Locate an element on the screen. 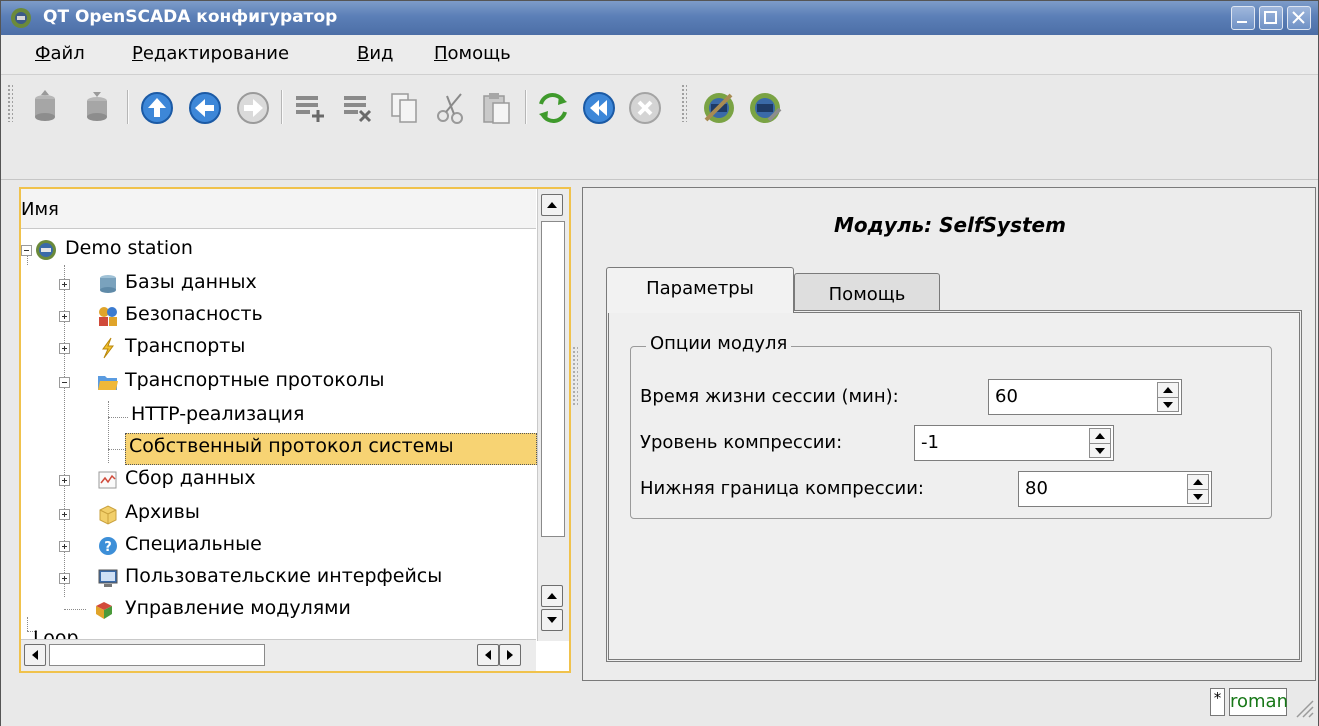  tree-item-archives: Архивы is located at coordinates (278, 513).